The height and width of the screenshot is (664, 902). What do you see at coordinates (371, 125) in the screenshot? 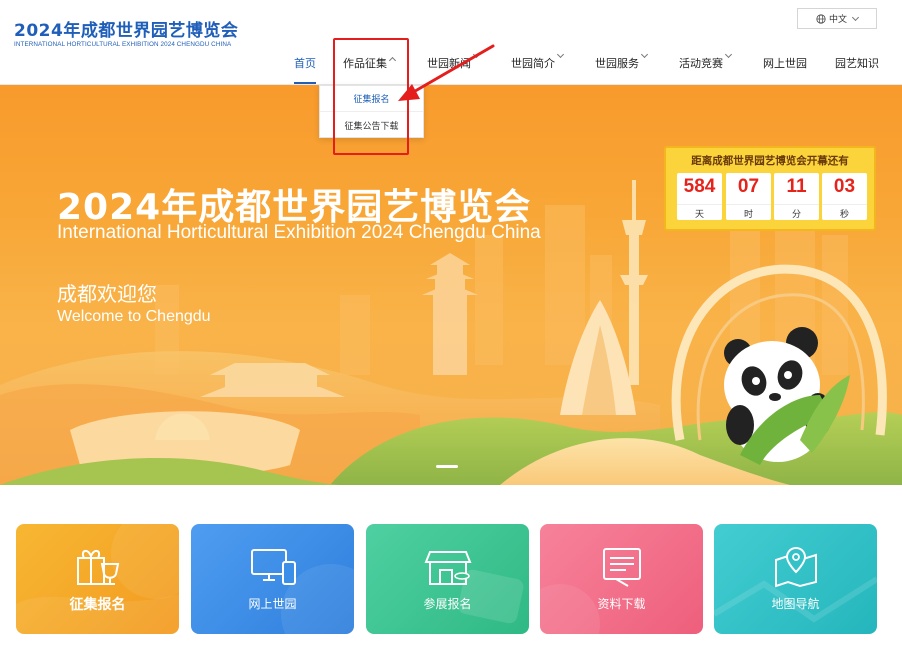
I see `dropdown-item-notice-download: 征集公告下载` at bounding box center [371, 125].